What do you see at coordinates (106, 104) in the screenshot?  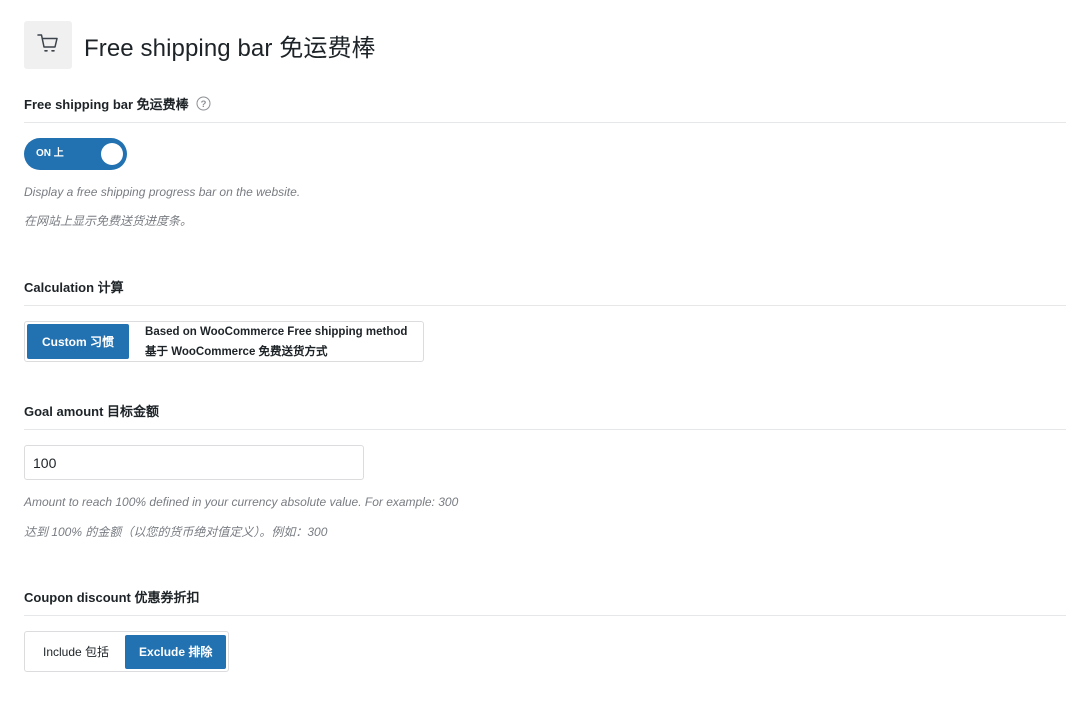 I see `free-shipping-label: Free shipping bar 免运费棒` at bounding box center [106, 104].